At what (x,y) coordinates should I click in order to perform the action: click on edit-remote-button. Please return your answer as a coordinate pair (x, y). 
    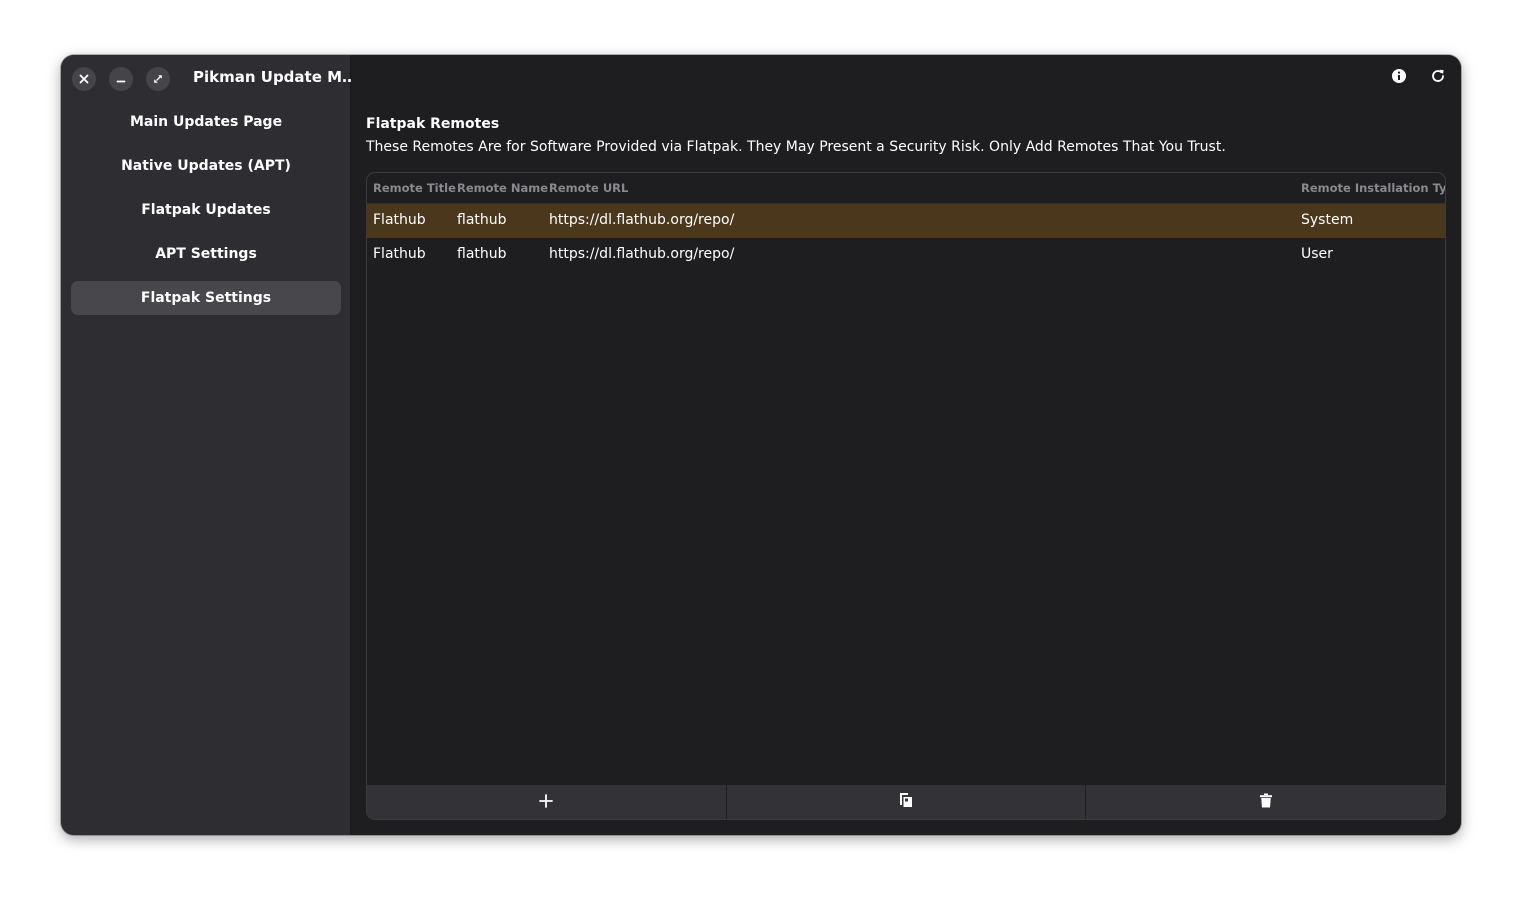
    Looking at the image, I should click on (907, 802).